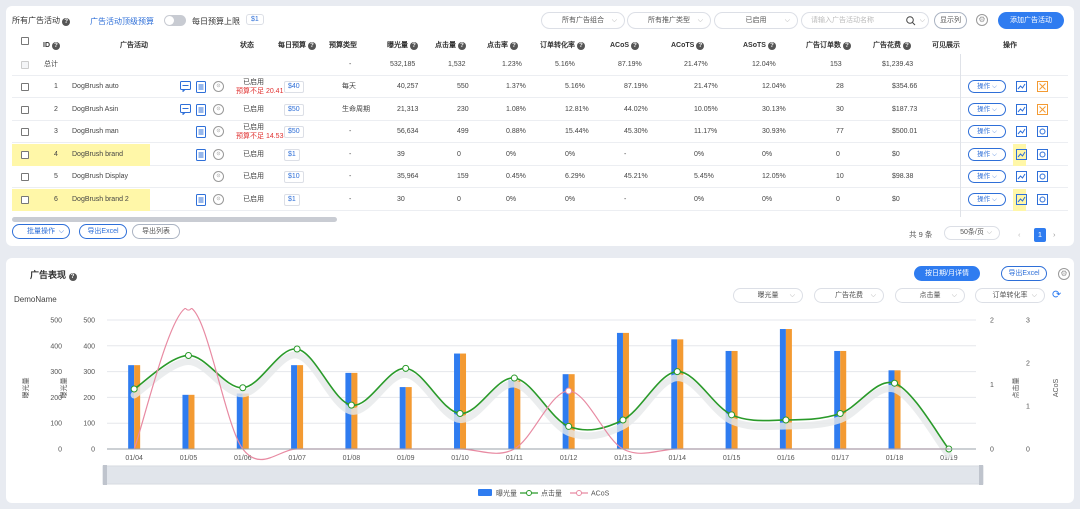 The image size is (1080, 509). Describe the element at coordinates (122, 21) in the screenshot. I see `budget-link: 广告活动顶级预算` at that location.